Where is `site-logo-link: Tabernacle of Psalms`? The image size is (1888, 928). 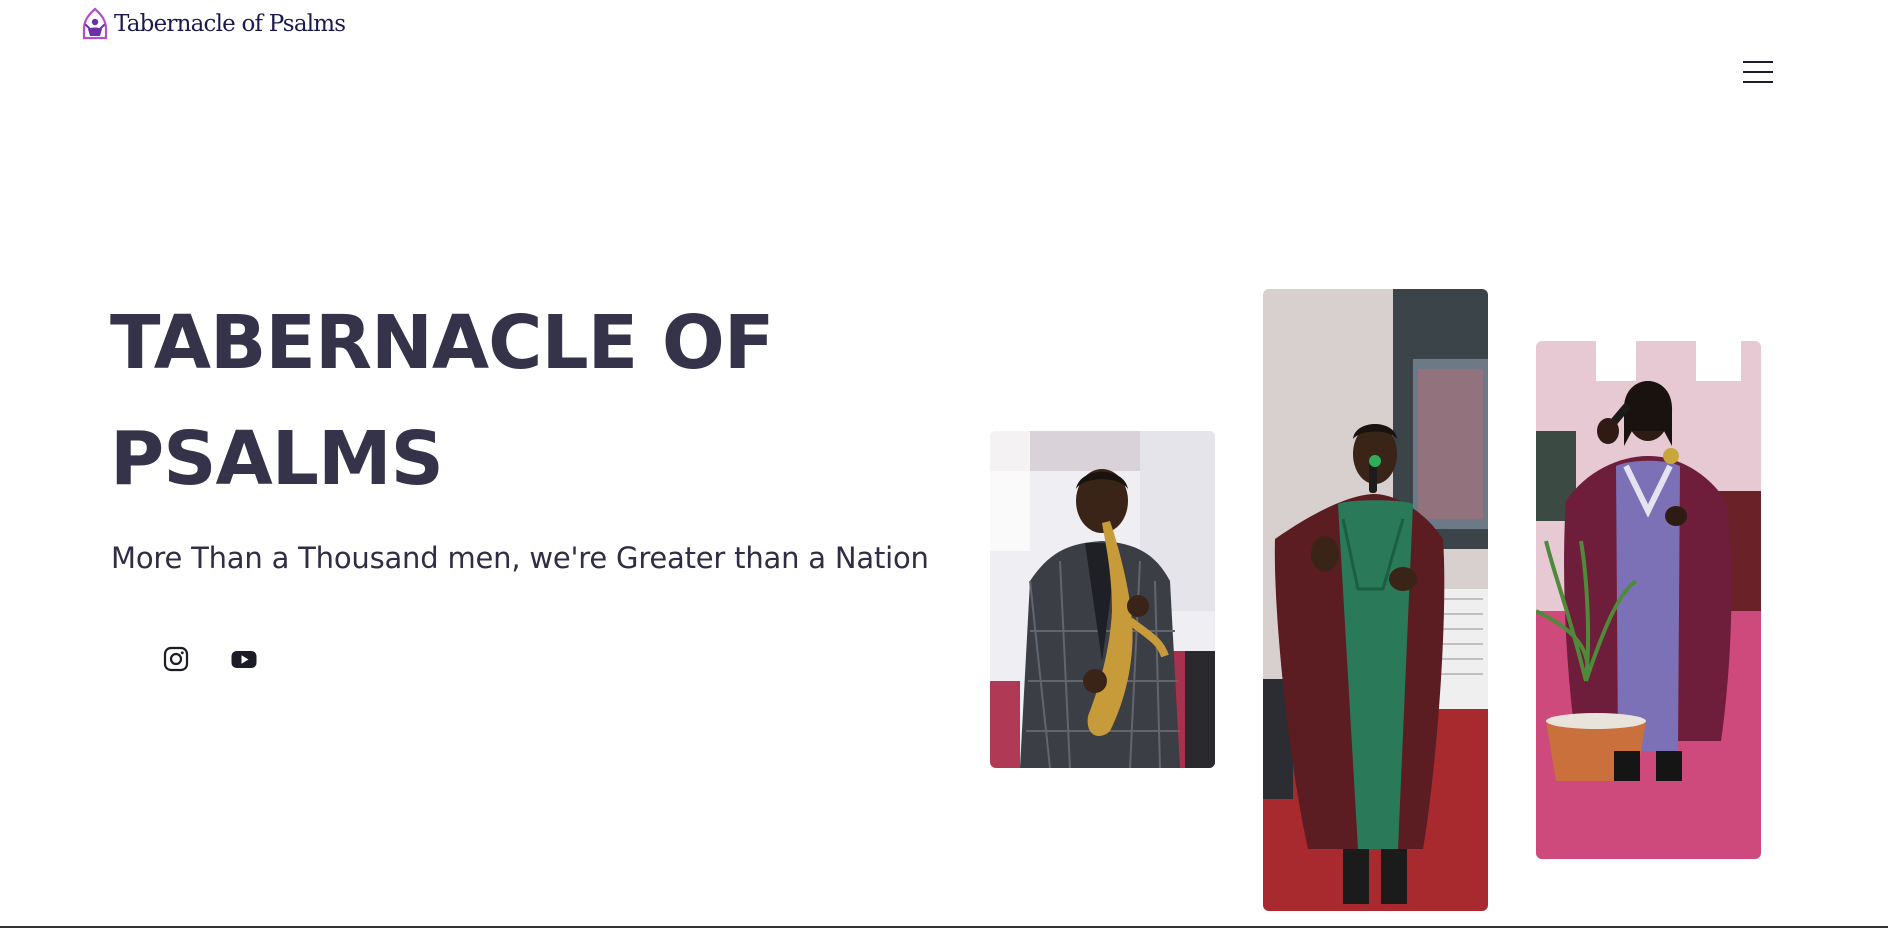 site-logo-link: Tabernacle of Psalms is located at coordinates (213, 24).